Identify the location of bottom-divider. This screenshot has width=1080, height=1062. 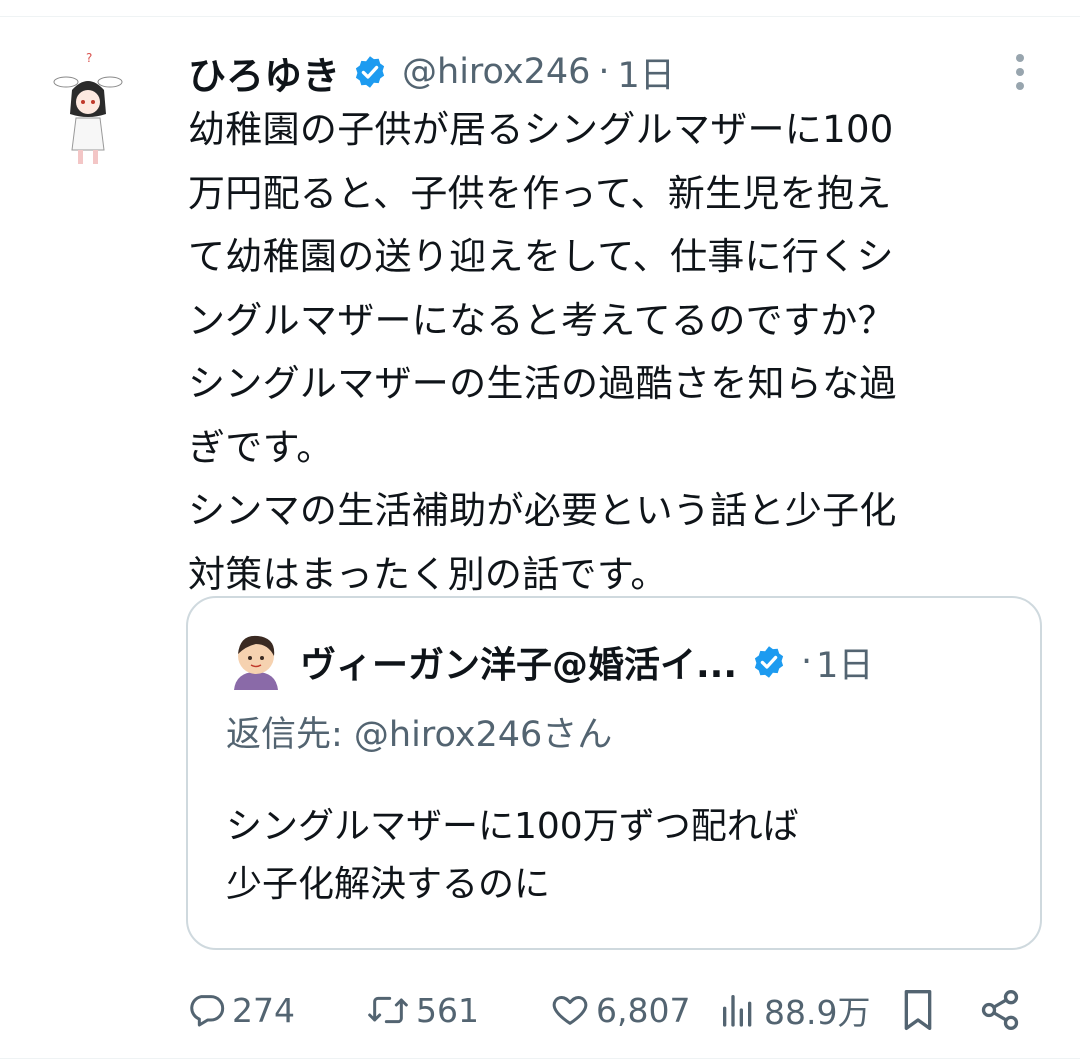
(540, 1058).